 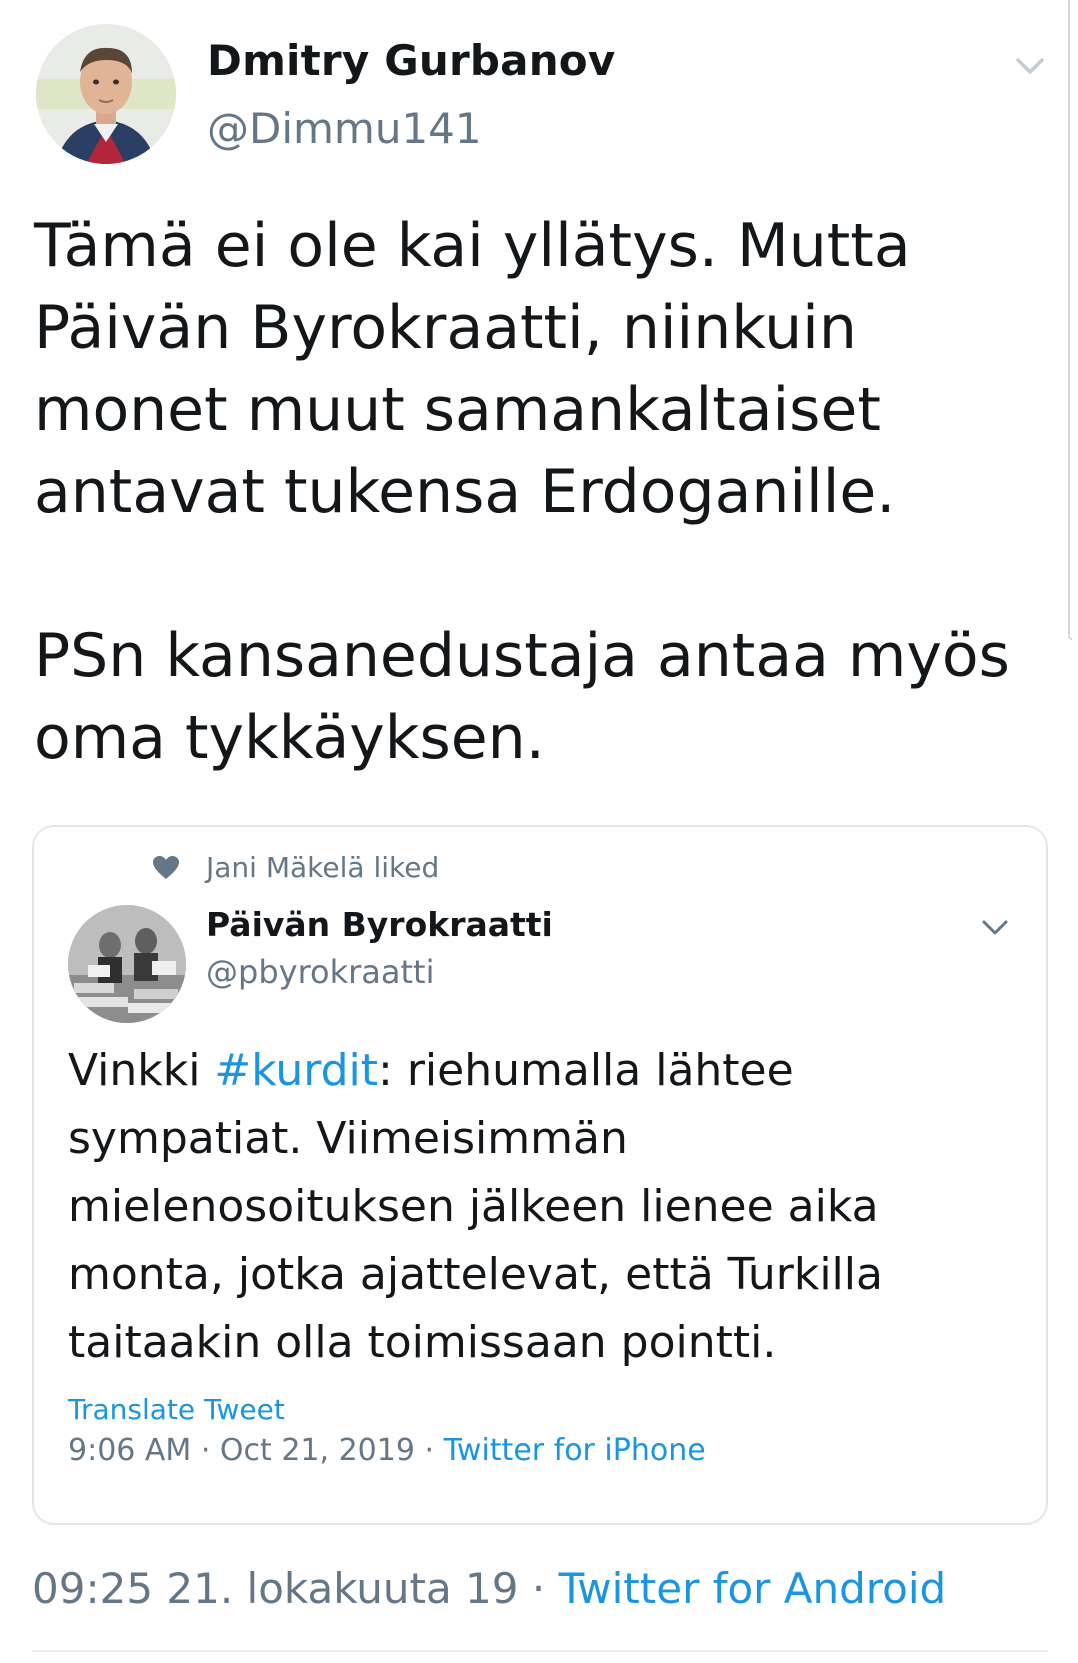 I want to click on quoted-text-before: Vinkki, so click(x=141, y=1070).